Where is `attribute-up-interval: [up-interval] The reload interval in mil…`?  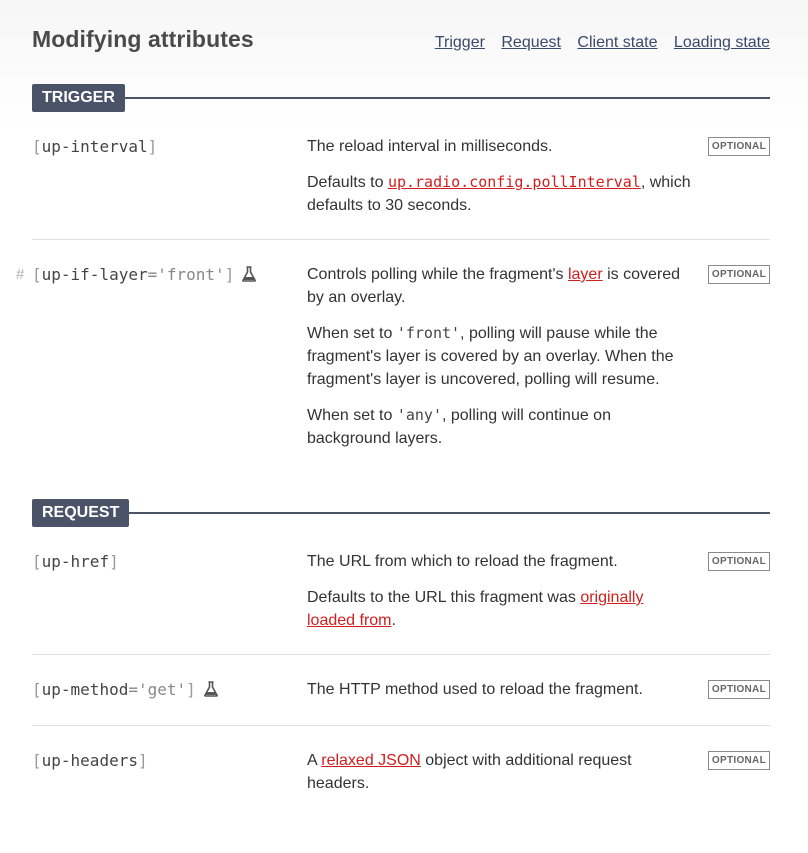
attribute-up-interval: [up-interval] The reload interval in mil… is located at coordinates (401, 176).